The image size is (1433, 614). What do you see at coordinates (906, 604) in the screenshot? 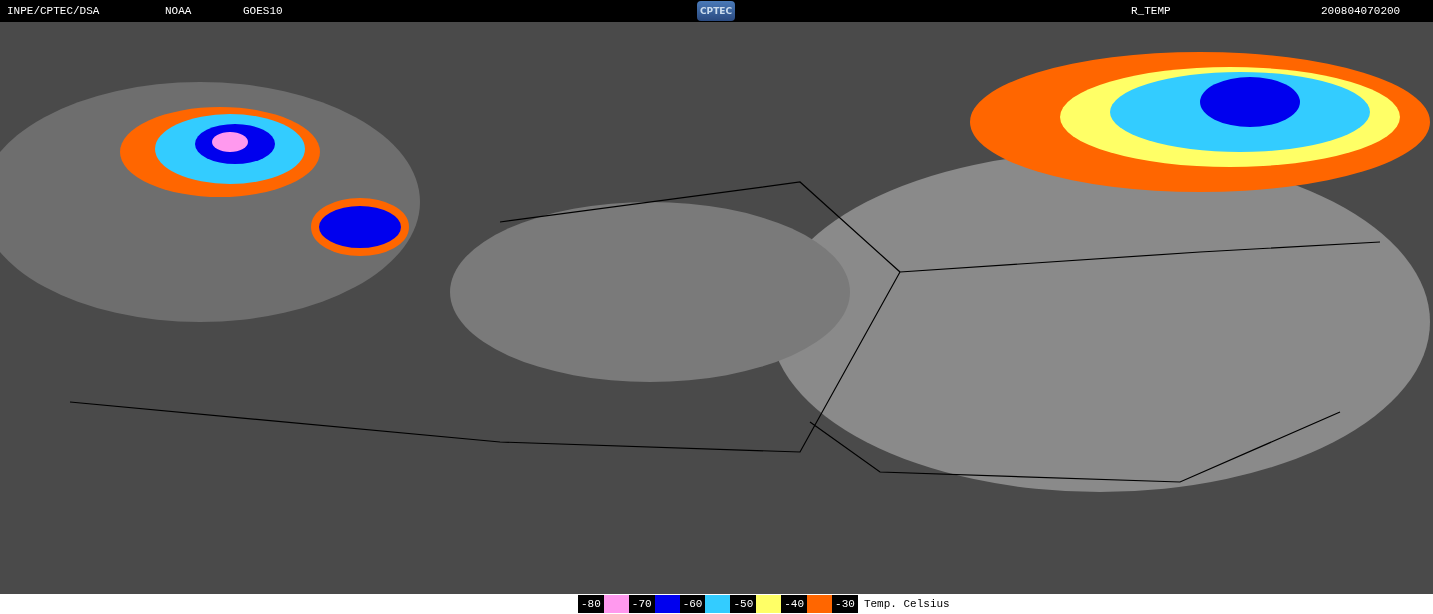
I see `legend-unit: Temp. Celsius` at bounding box center [906, 604].